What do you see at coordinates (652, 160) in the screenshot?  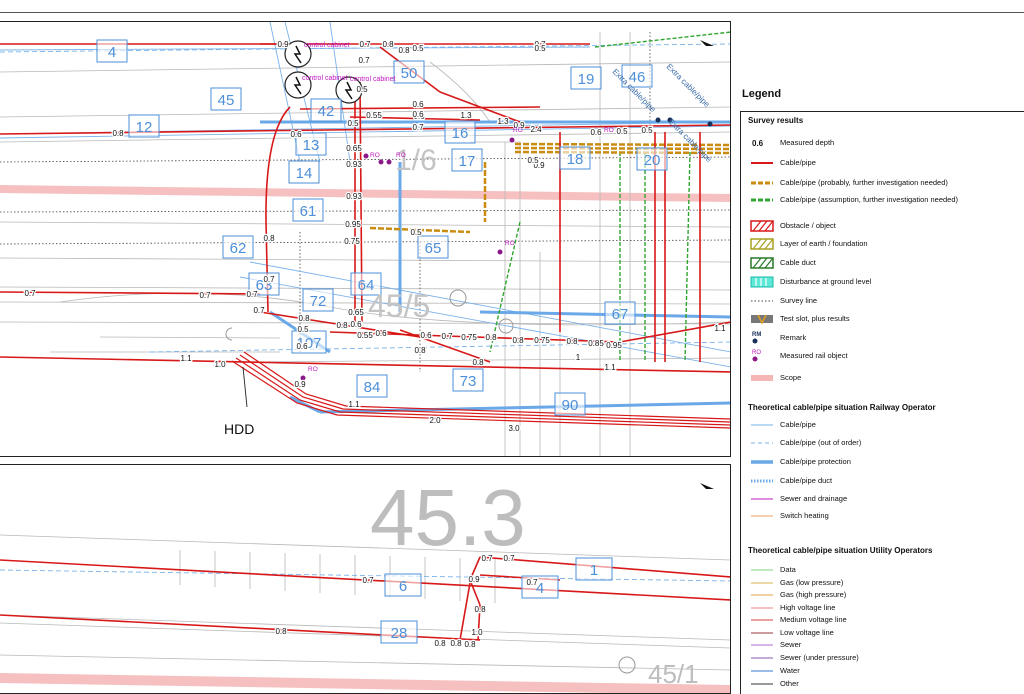 I see `plan-label: 20` at bounding box center [652, 160].